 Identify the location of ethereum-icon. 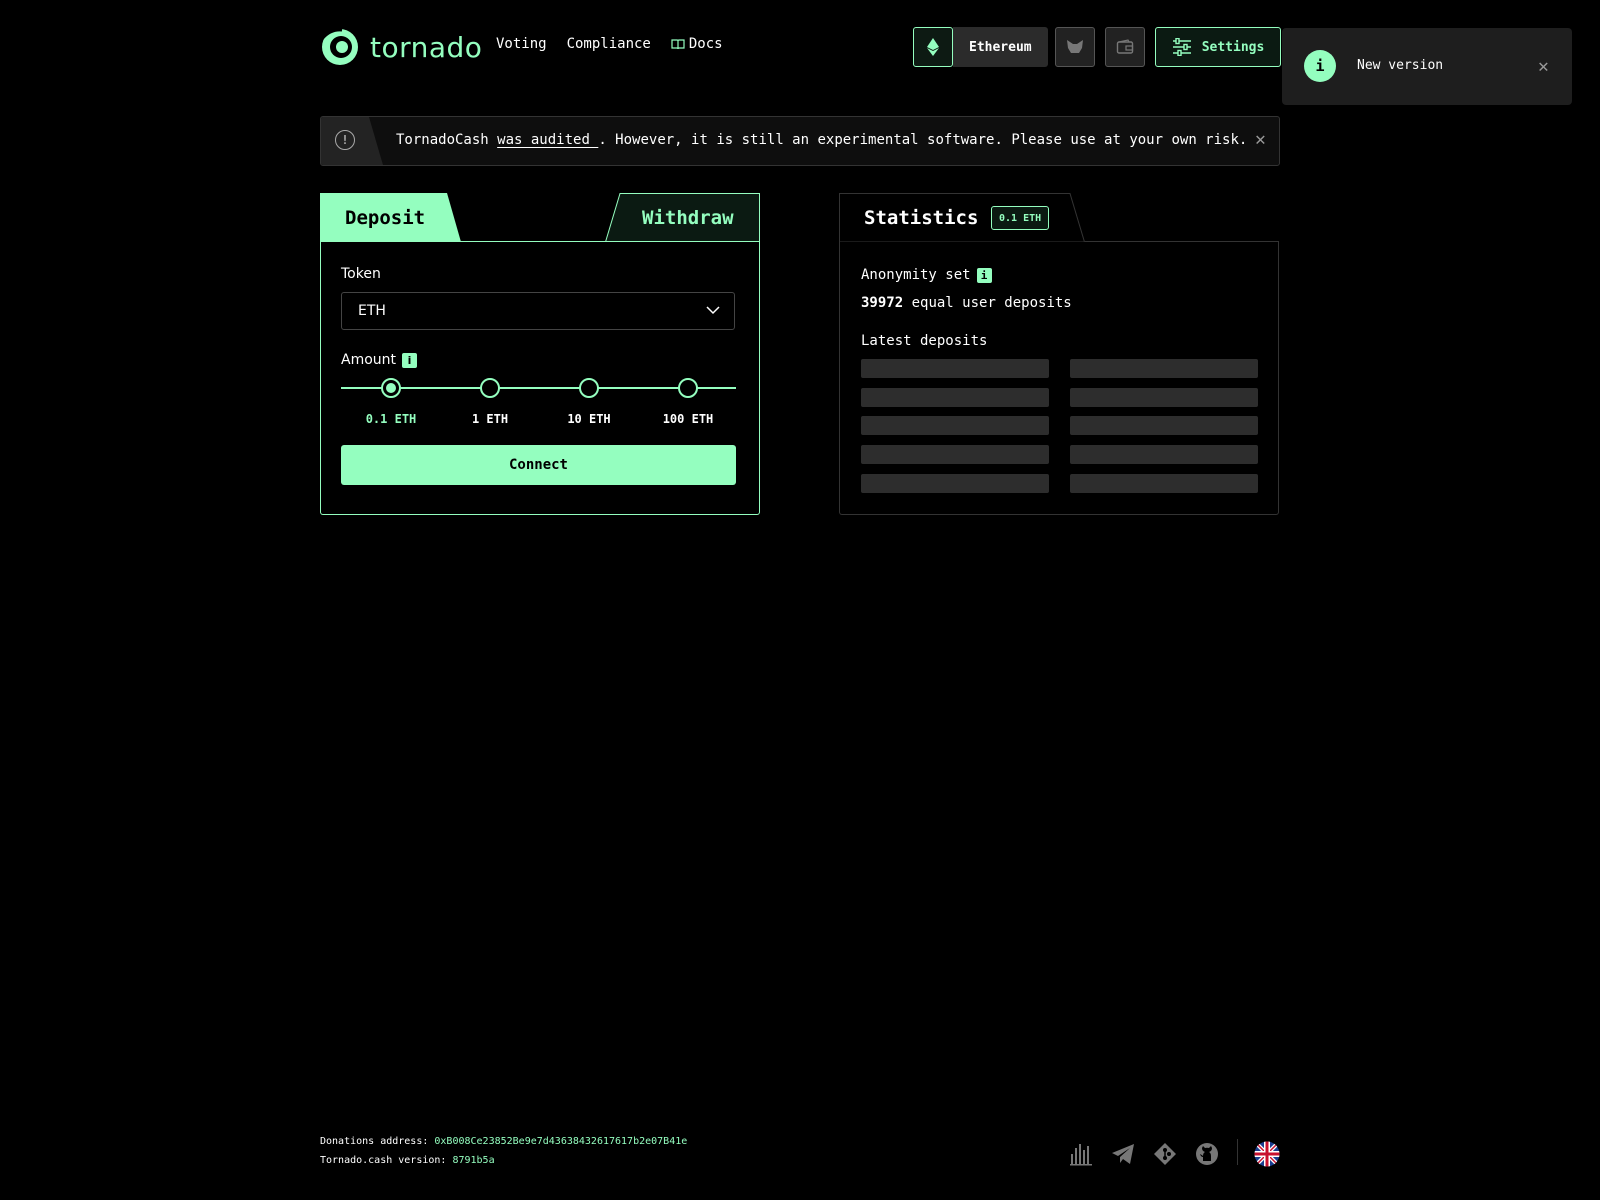
(933, 47).